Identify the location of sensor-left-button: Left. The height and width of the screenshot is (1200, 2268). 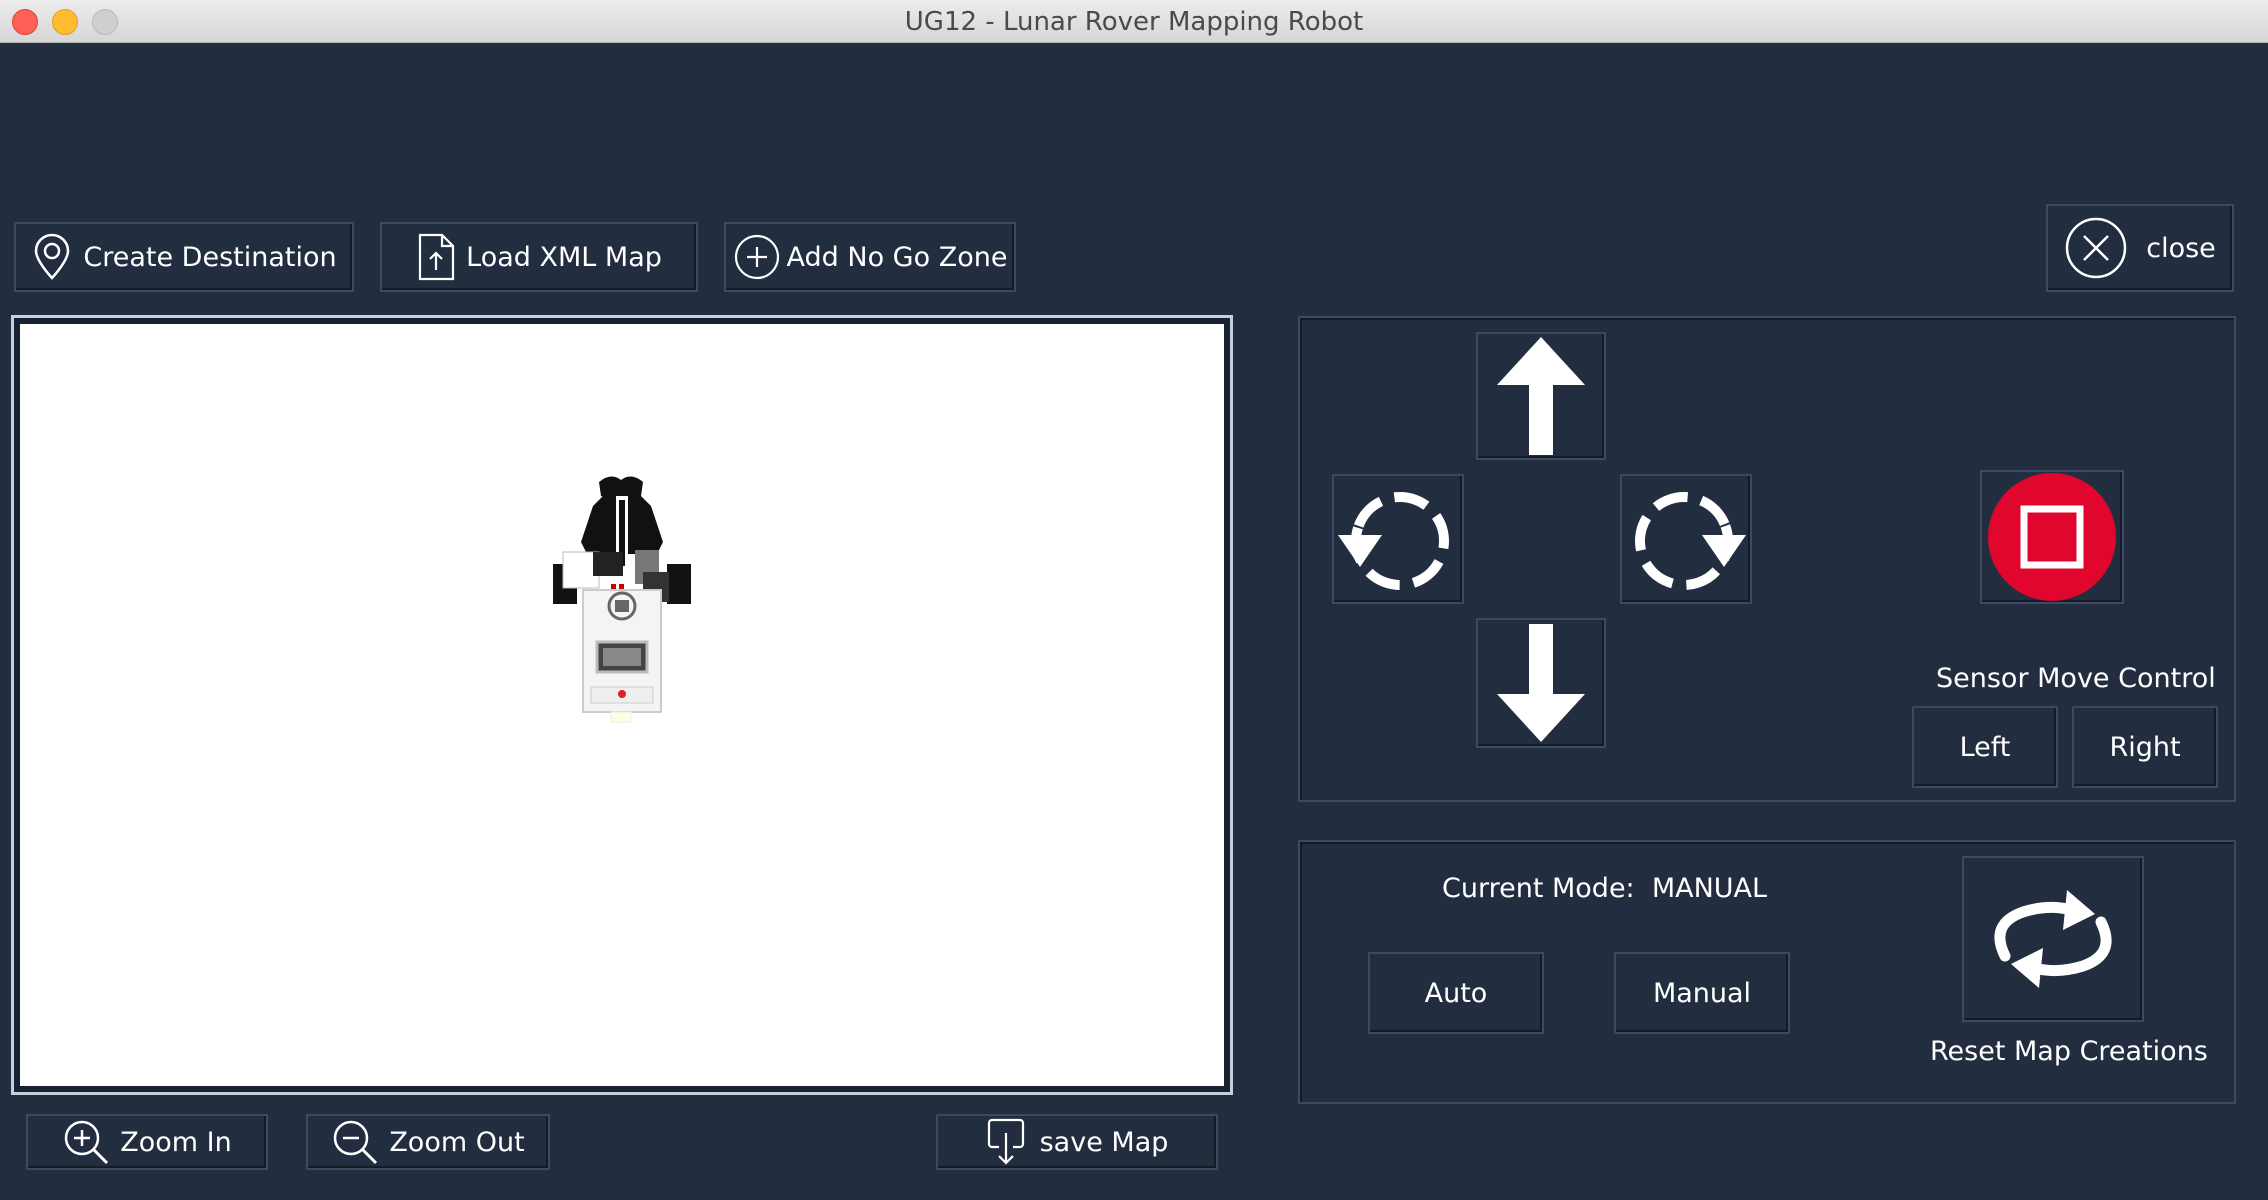
(1985, 747).